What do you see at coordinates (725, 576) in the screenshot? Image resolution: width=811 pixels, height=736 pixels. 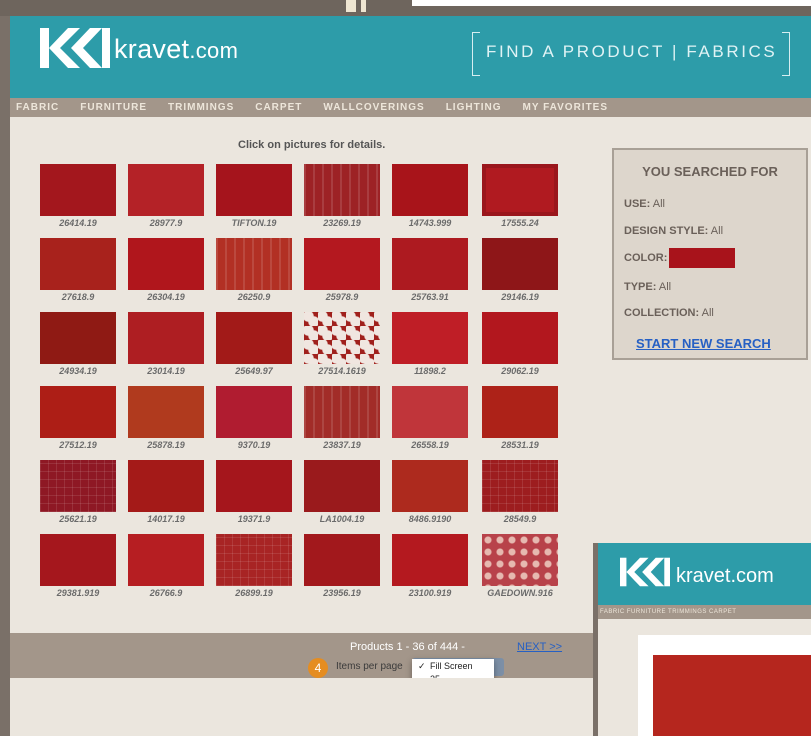 I see `second-window-logo-text: kravet.com` at bounding box center [725, 576].